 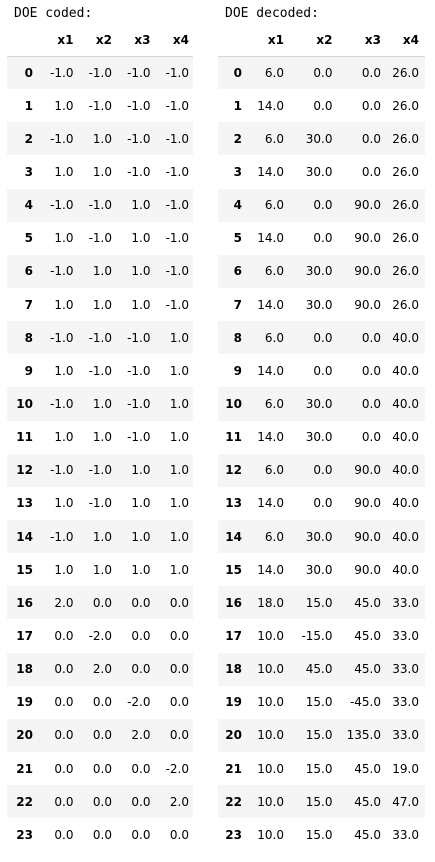 I want to click on table-row: 2 6.0 30.0 0.0 26.0, so click(x=321, y=139).